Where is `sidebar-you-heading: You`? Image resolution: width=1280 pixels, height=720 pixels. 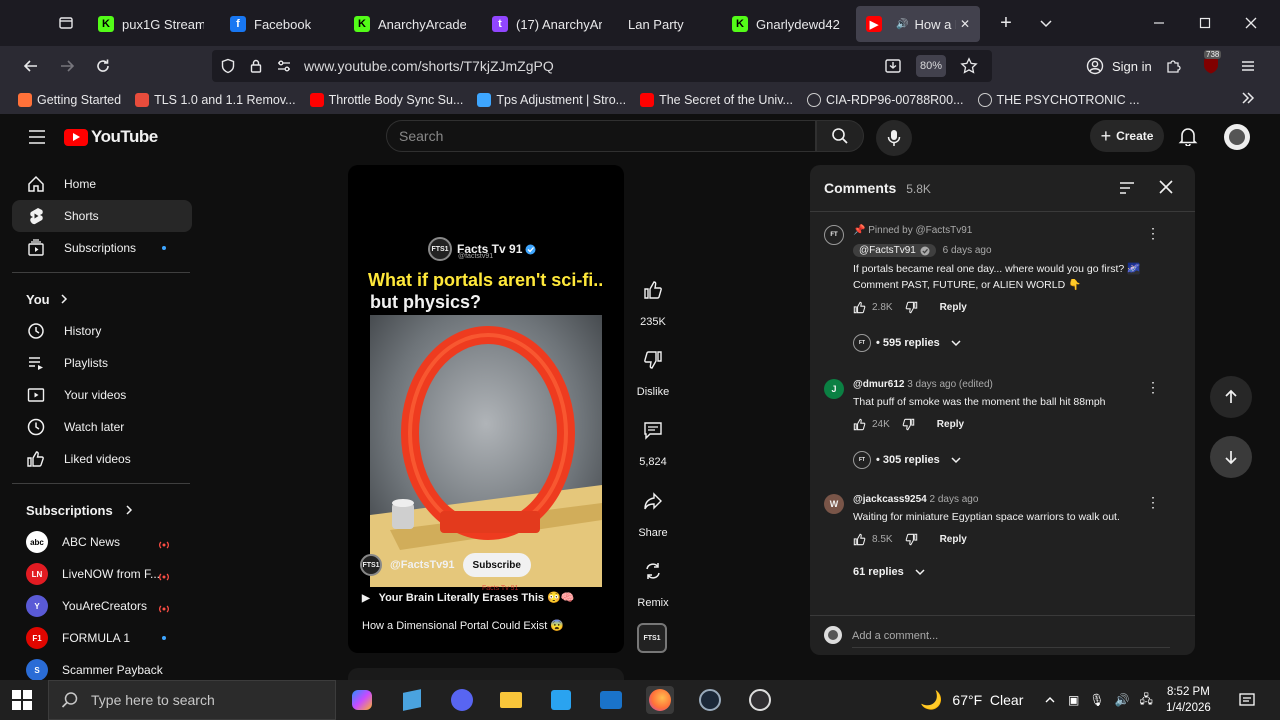
sidebar-you-heading: You is located at coordinates (102, 299).